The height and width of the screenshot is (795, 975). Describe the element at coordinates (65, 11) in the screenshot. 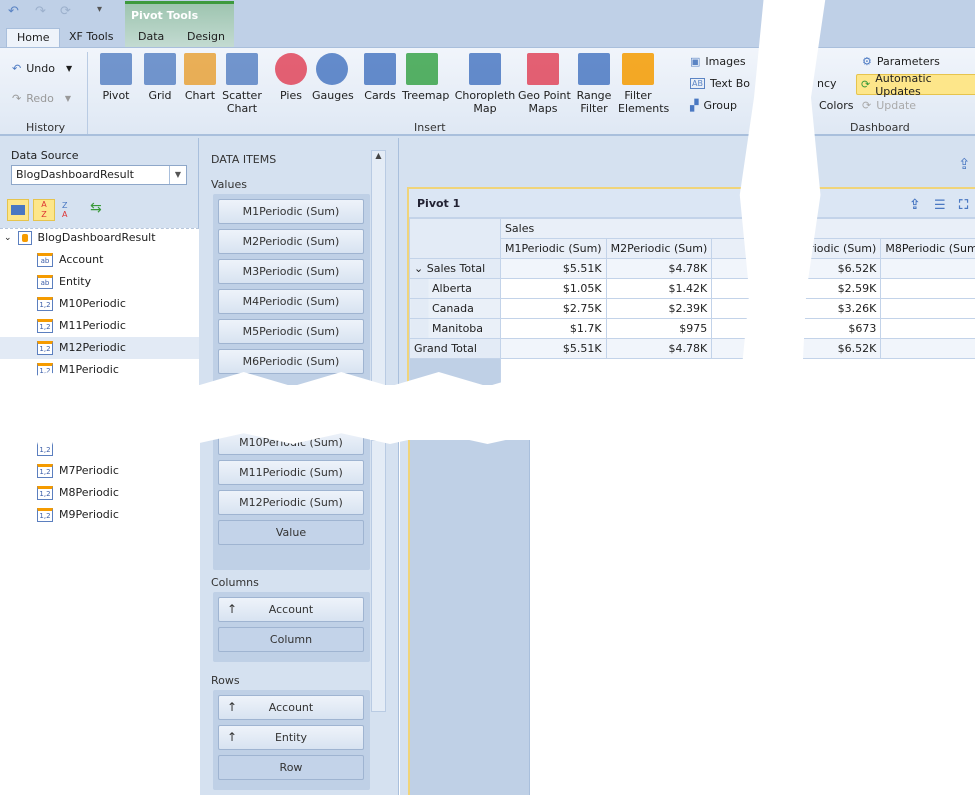

I see `update-icon: ⟳` at that location.